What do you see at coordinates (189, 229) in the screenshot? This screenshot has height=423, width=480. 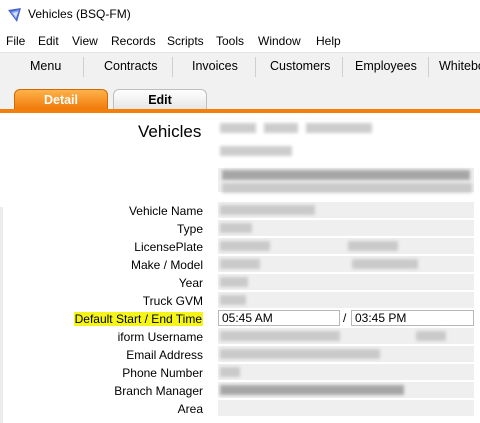 I see `label-type: Type` at bounding box center [189, 229].